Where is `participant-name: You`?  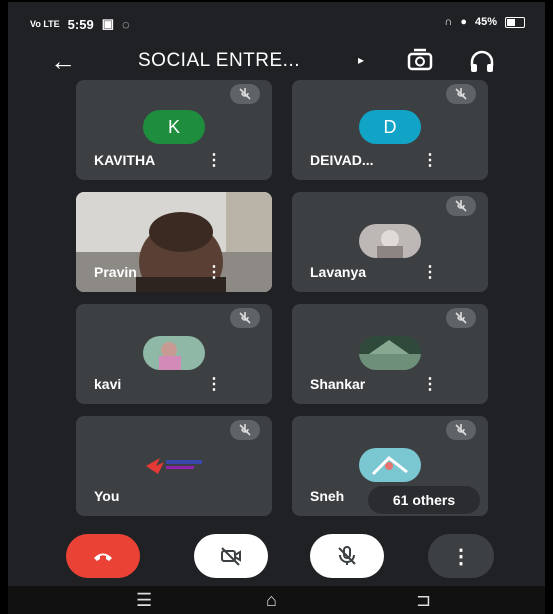
participant-name: You is located at coordinates (107, 496).